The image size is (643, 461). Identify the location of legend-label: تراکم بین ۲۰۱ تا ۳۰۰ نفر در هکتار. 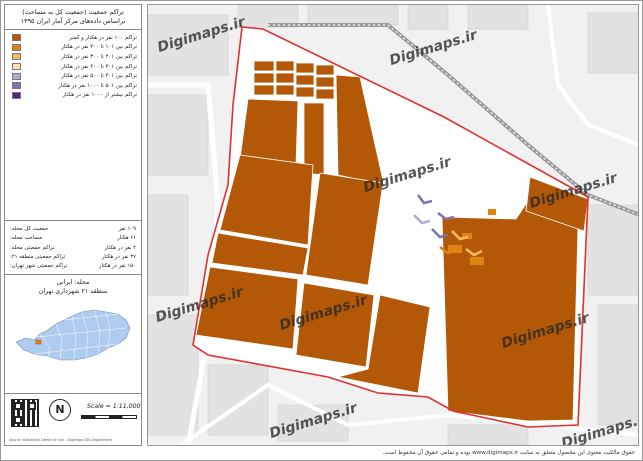
(99, 56).